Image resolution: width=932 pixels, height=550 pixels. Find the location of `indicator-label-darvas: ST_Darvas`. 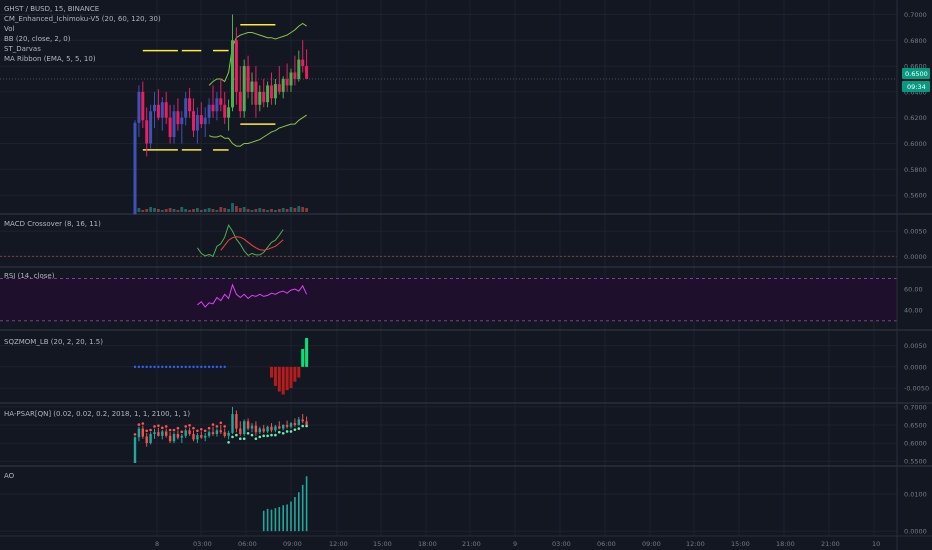

indicator-label-darvas: ST_Darvas is located at coordinates (22, 49).